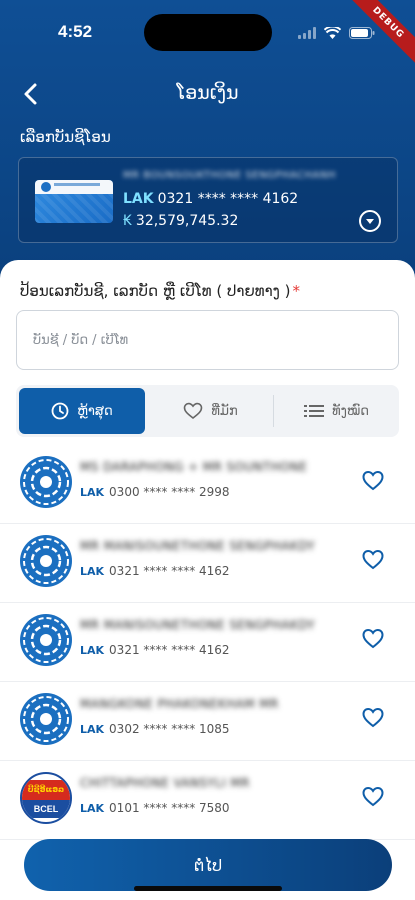 The width and height of the screenshot is (415, 900). I want to click on tab-all: ທັງໝົດ, so click(336, 411).